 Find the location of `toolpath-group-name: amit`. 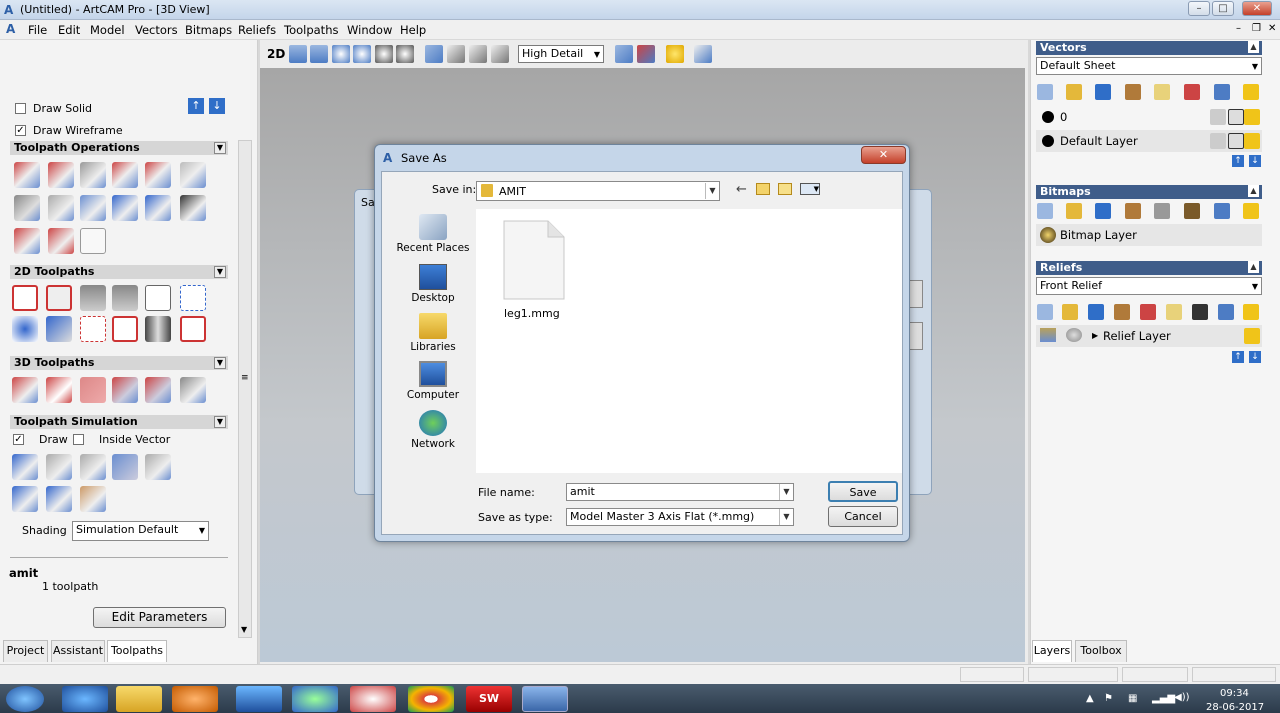

toolpath-group-name: amit is located at coordinates (23, 573).